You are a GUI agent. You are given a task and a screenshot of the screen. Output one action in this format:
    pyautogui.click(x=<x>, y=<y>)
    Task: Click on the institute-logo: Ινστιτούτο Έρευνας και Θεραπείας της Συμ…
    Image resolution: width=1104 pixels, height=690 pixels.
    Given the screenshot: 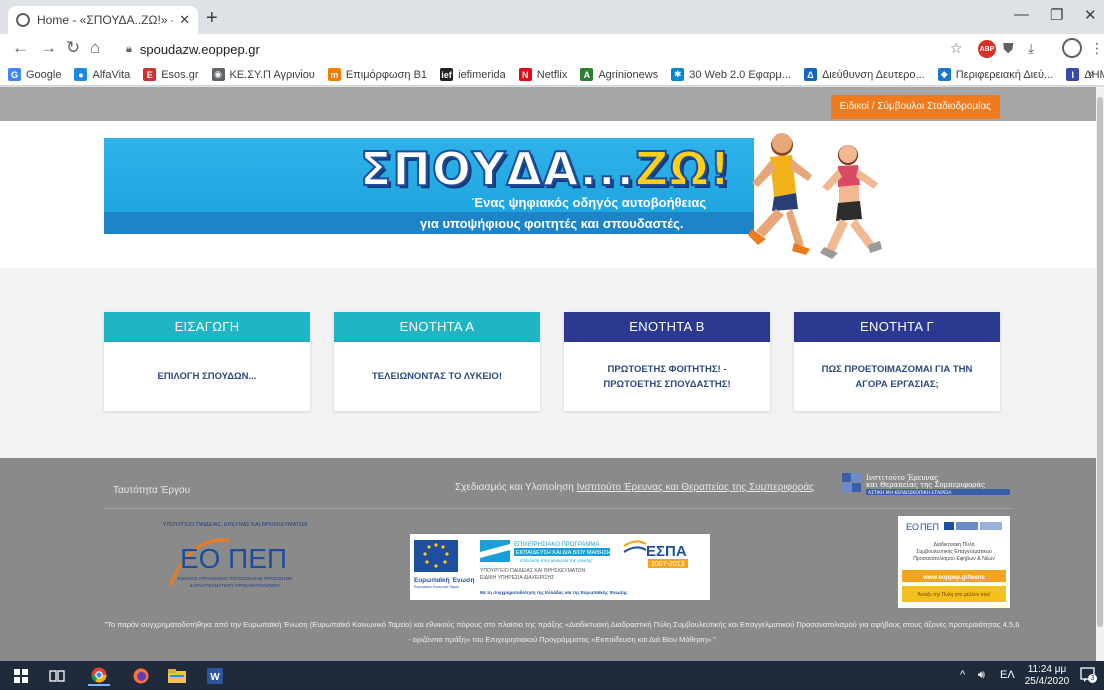 What is the action you would take?
    pyautogui.click(x=926, y=484)
    